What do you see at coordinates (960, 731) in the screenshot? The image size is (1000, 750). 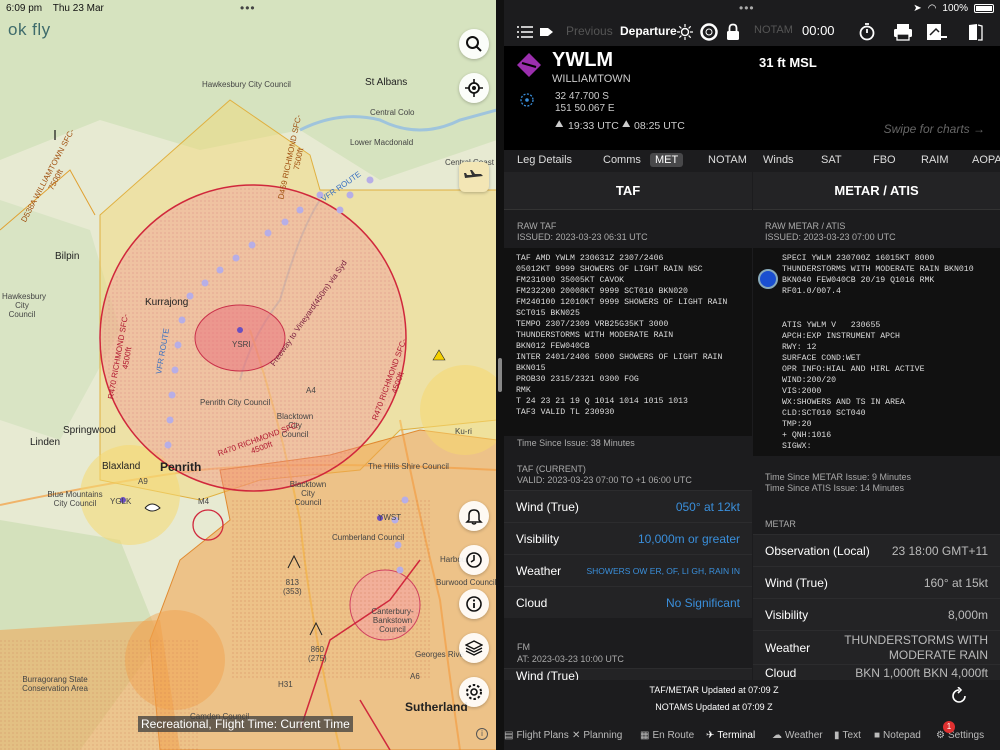 I see `nav-settings: ⚙ 1 Settings` at bounding box center [960, 731].